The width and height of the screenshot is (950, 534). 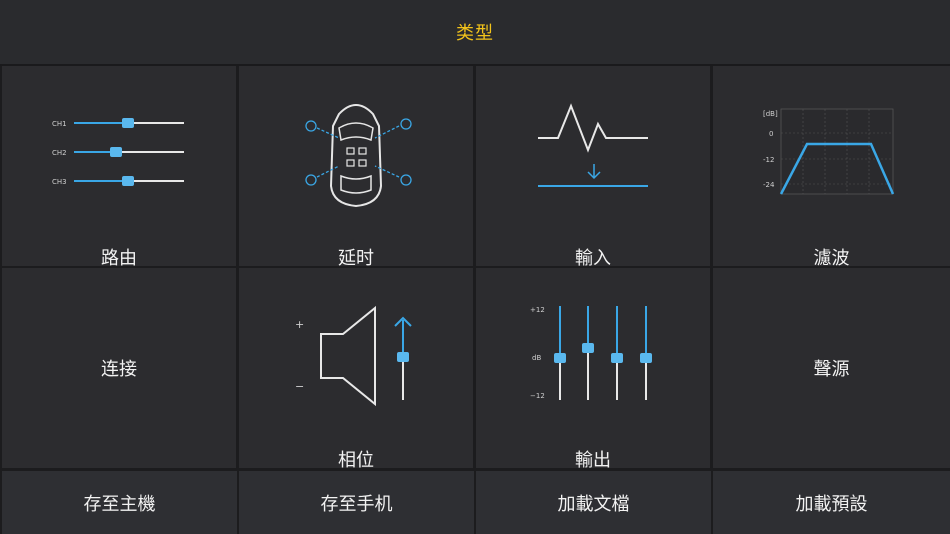 What do you see at coordinates (593, 502) in the screenshot?
I see `load-file-button: 加載文檔` at bounding box center [593, 502].